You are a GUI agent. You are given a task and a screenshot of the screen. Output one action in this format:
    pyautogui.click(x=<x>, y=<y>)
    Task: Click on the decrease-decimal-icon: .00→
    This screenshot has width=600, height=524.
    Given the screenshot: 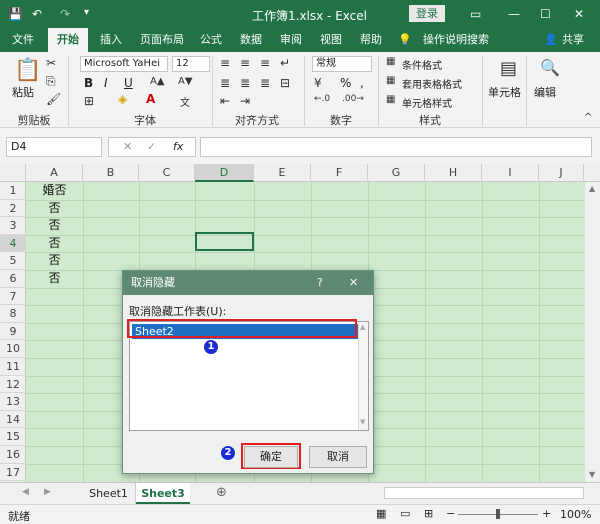 What is the action you would take?
    pyautogui.click(x=353, y=99)
    